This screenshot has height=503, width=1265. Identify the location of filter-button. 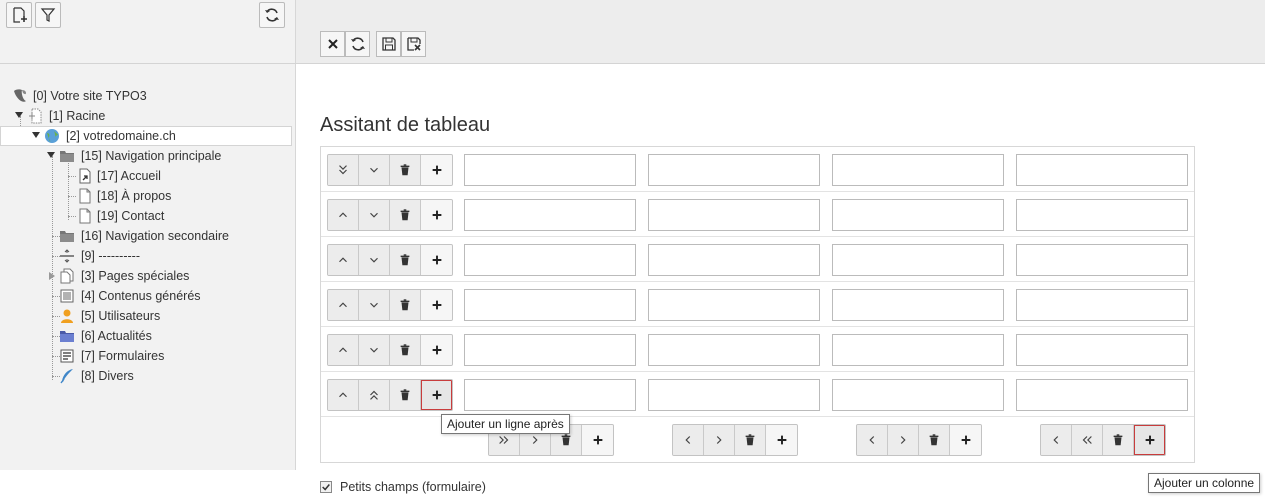
(48, 15).